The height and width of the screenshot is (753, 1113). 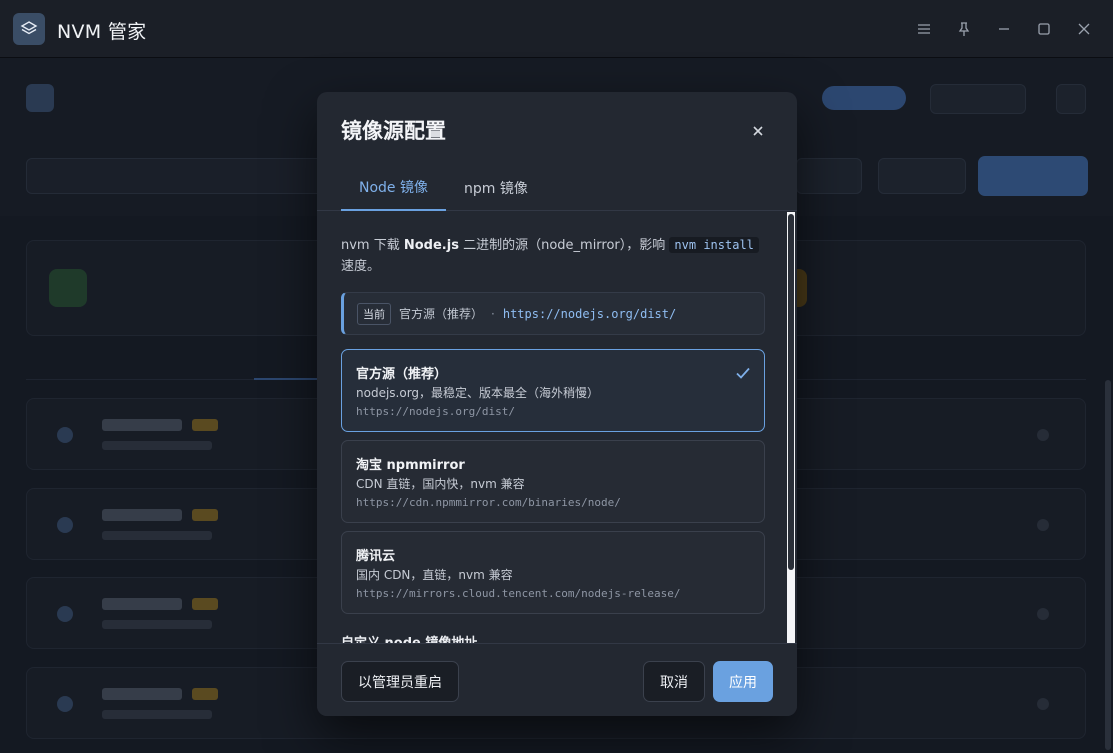 I want to click on custom-mirror-label: 自定义 node 镜像地址, so click(x=409, y=637).